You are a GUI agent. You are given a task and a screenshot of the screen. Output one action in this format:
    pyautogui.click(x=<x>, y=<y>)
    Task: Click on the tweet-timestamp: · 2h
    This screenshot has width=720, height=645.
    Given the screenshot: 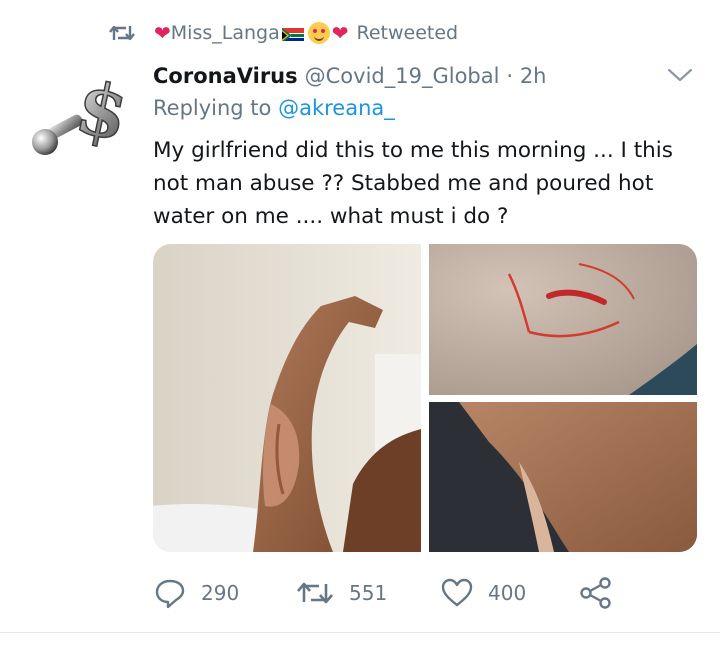 What is the action you would take?
    pyautogui.click(x=526, y=76)
    